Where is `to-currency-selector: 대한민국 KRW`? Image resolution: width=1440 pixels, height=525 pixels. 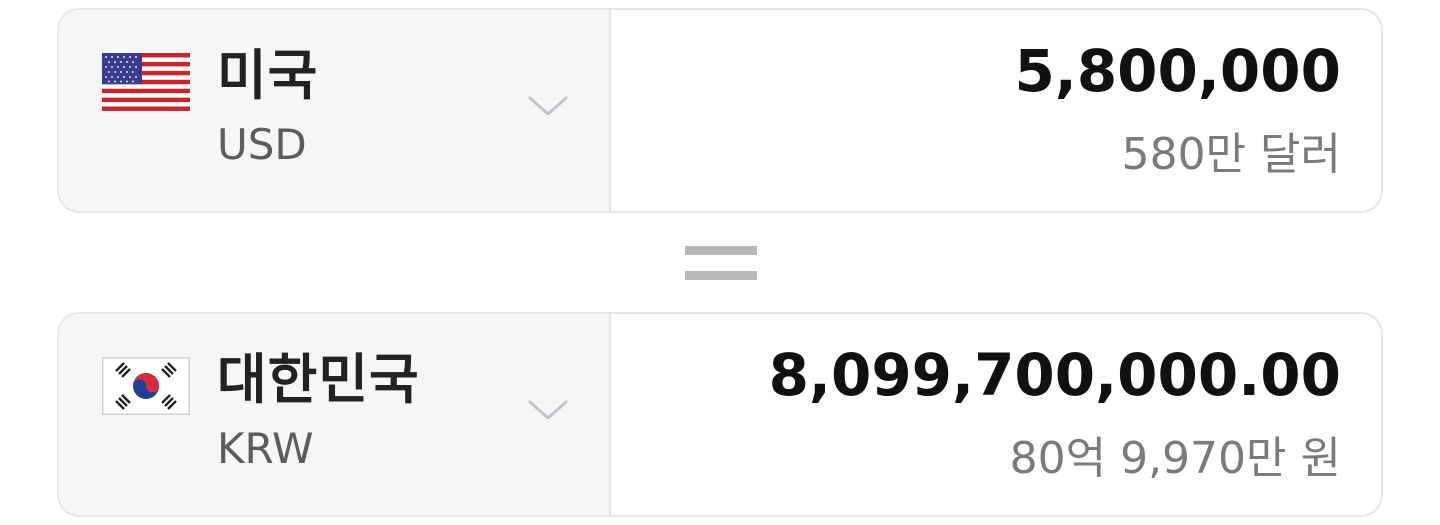 to-currency-selector: 대한민국 KRW is located at coordinates (335, 414).